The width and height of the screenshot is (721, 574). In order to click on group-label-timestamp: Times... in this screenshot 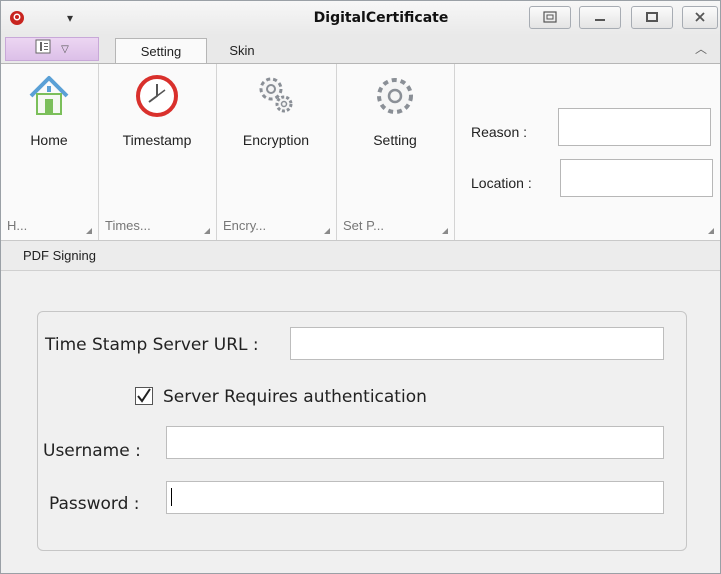, I will do `click(128, 225)`.